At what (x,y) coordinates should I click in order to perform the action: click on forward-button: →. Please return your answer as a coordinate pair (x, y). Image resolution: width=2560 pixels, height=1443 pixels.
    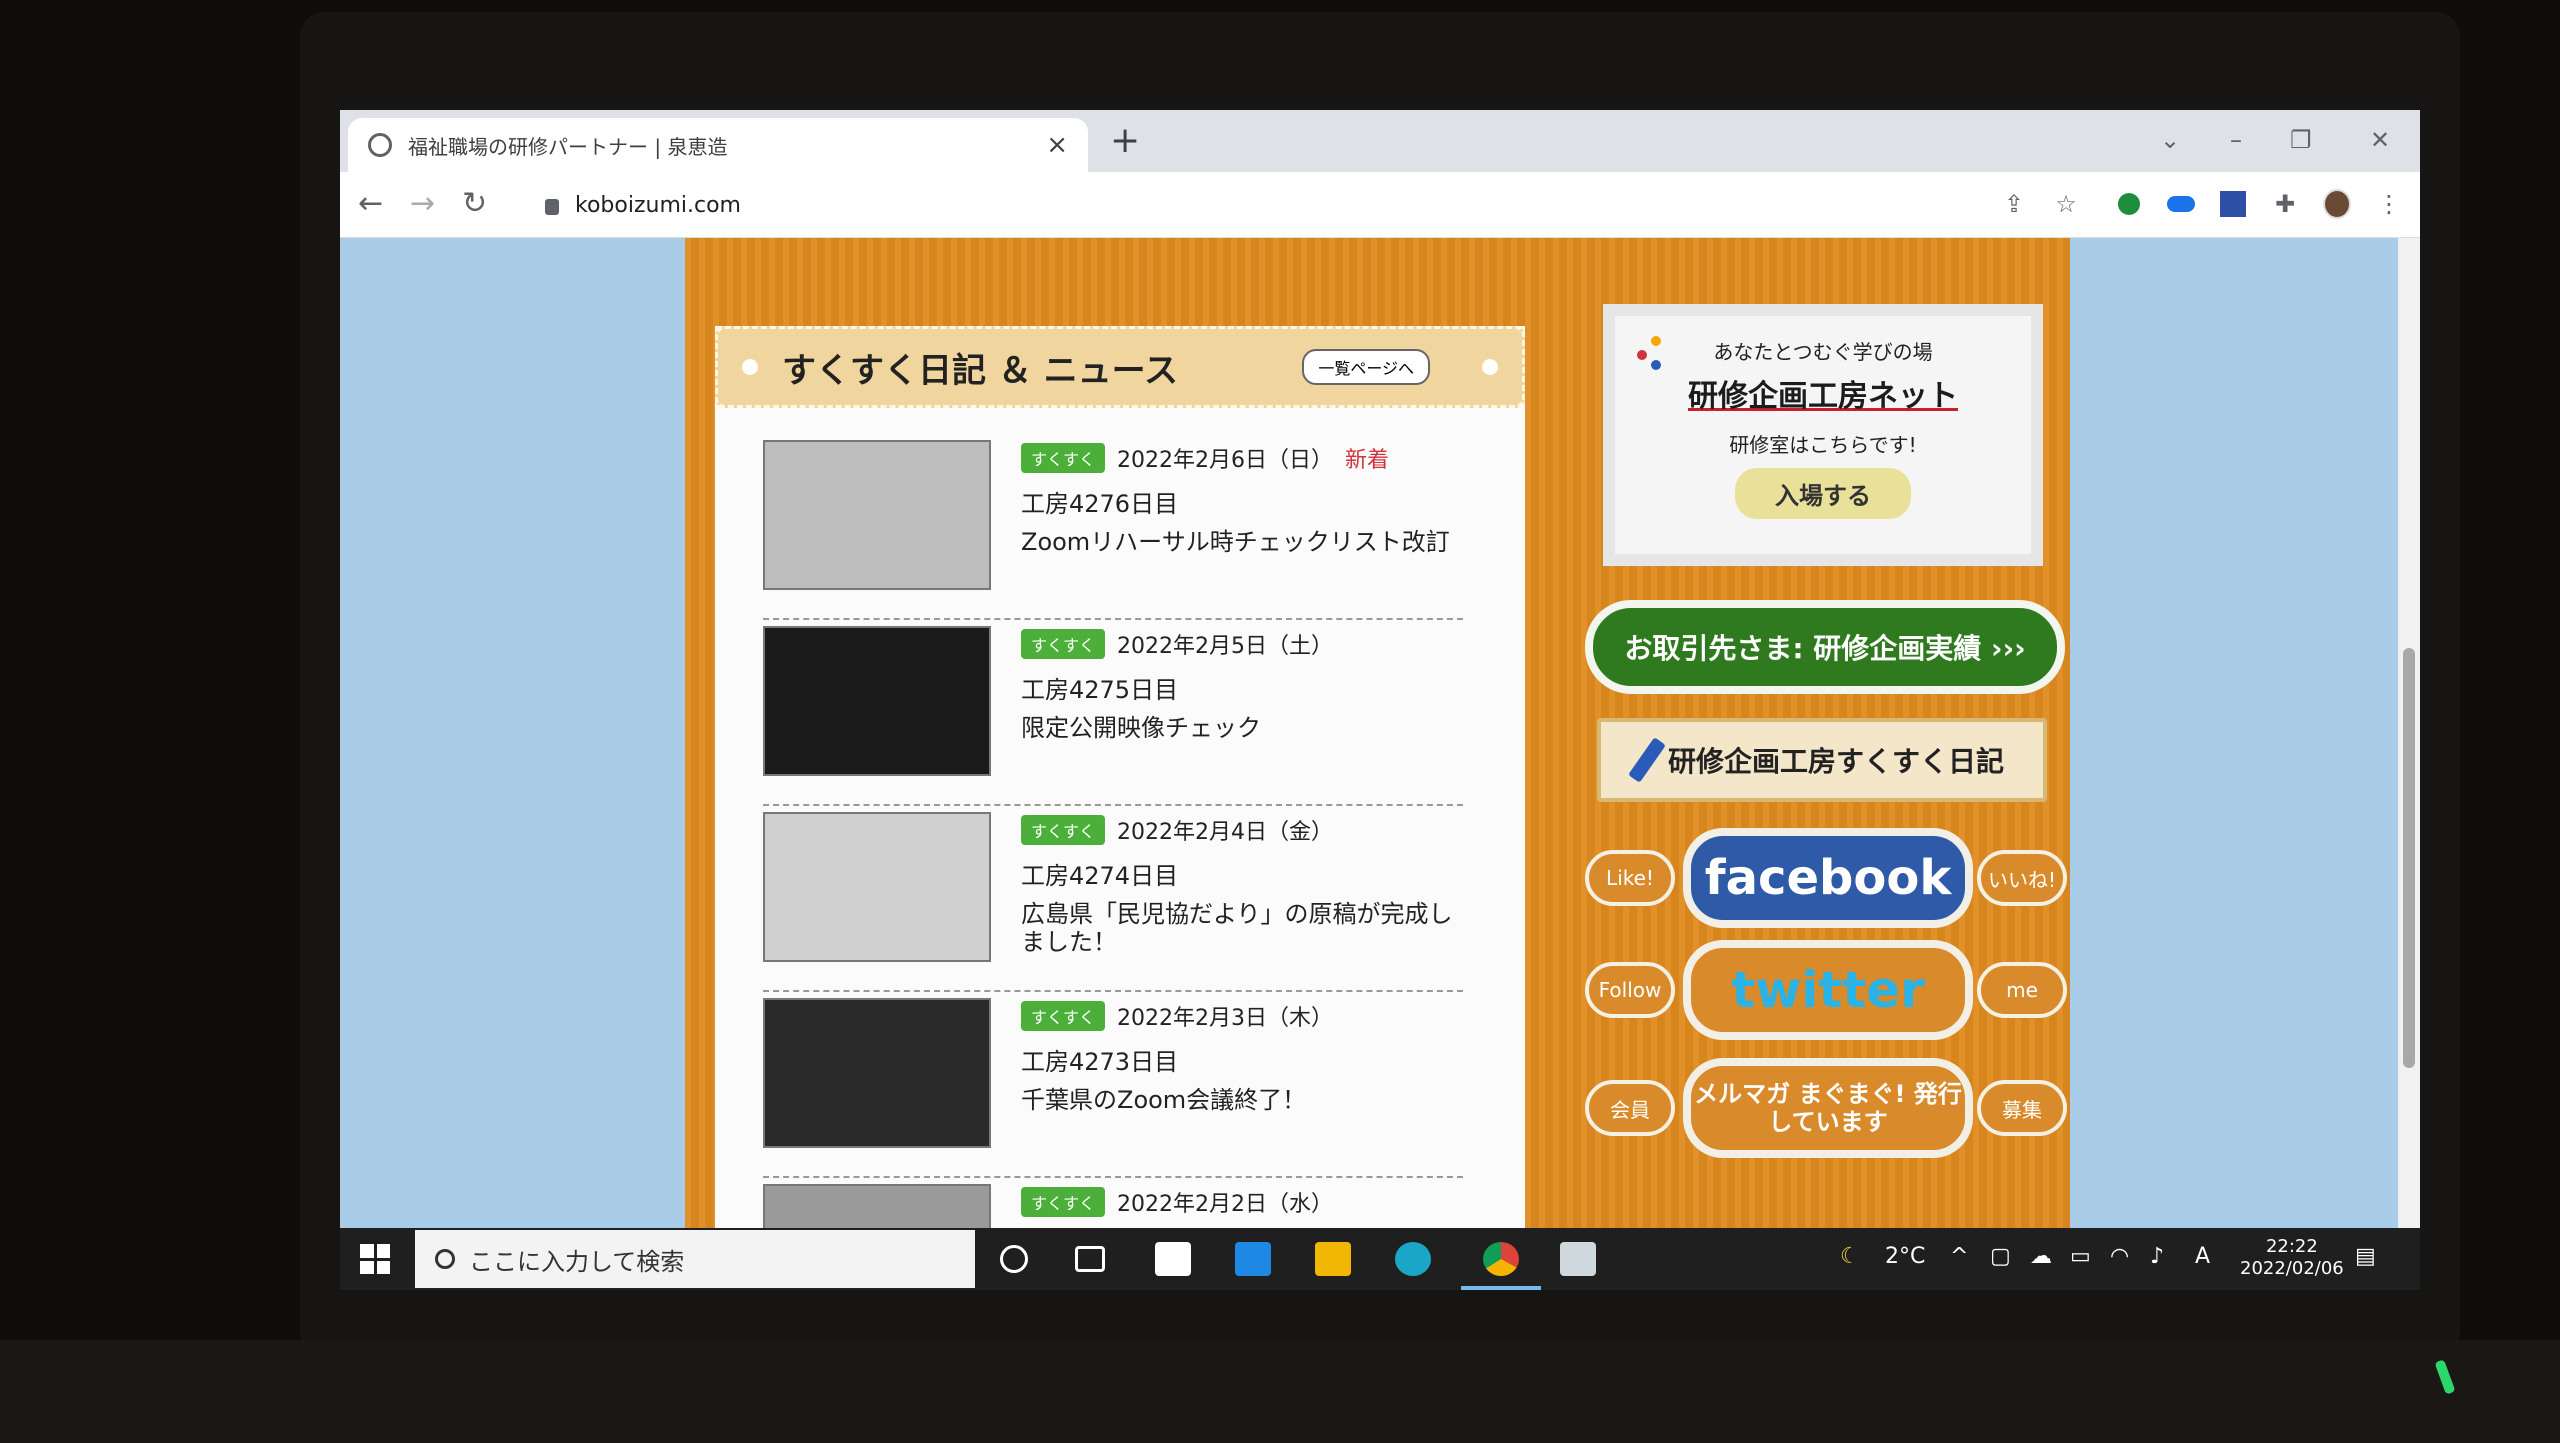
    Looking at the image, I should click on (422, 203).